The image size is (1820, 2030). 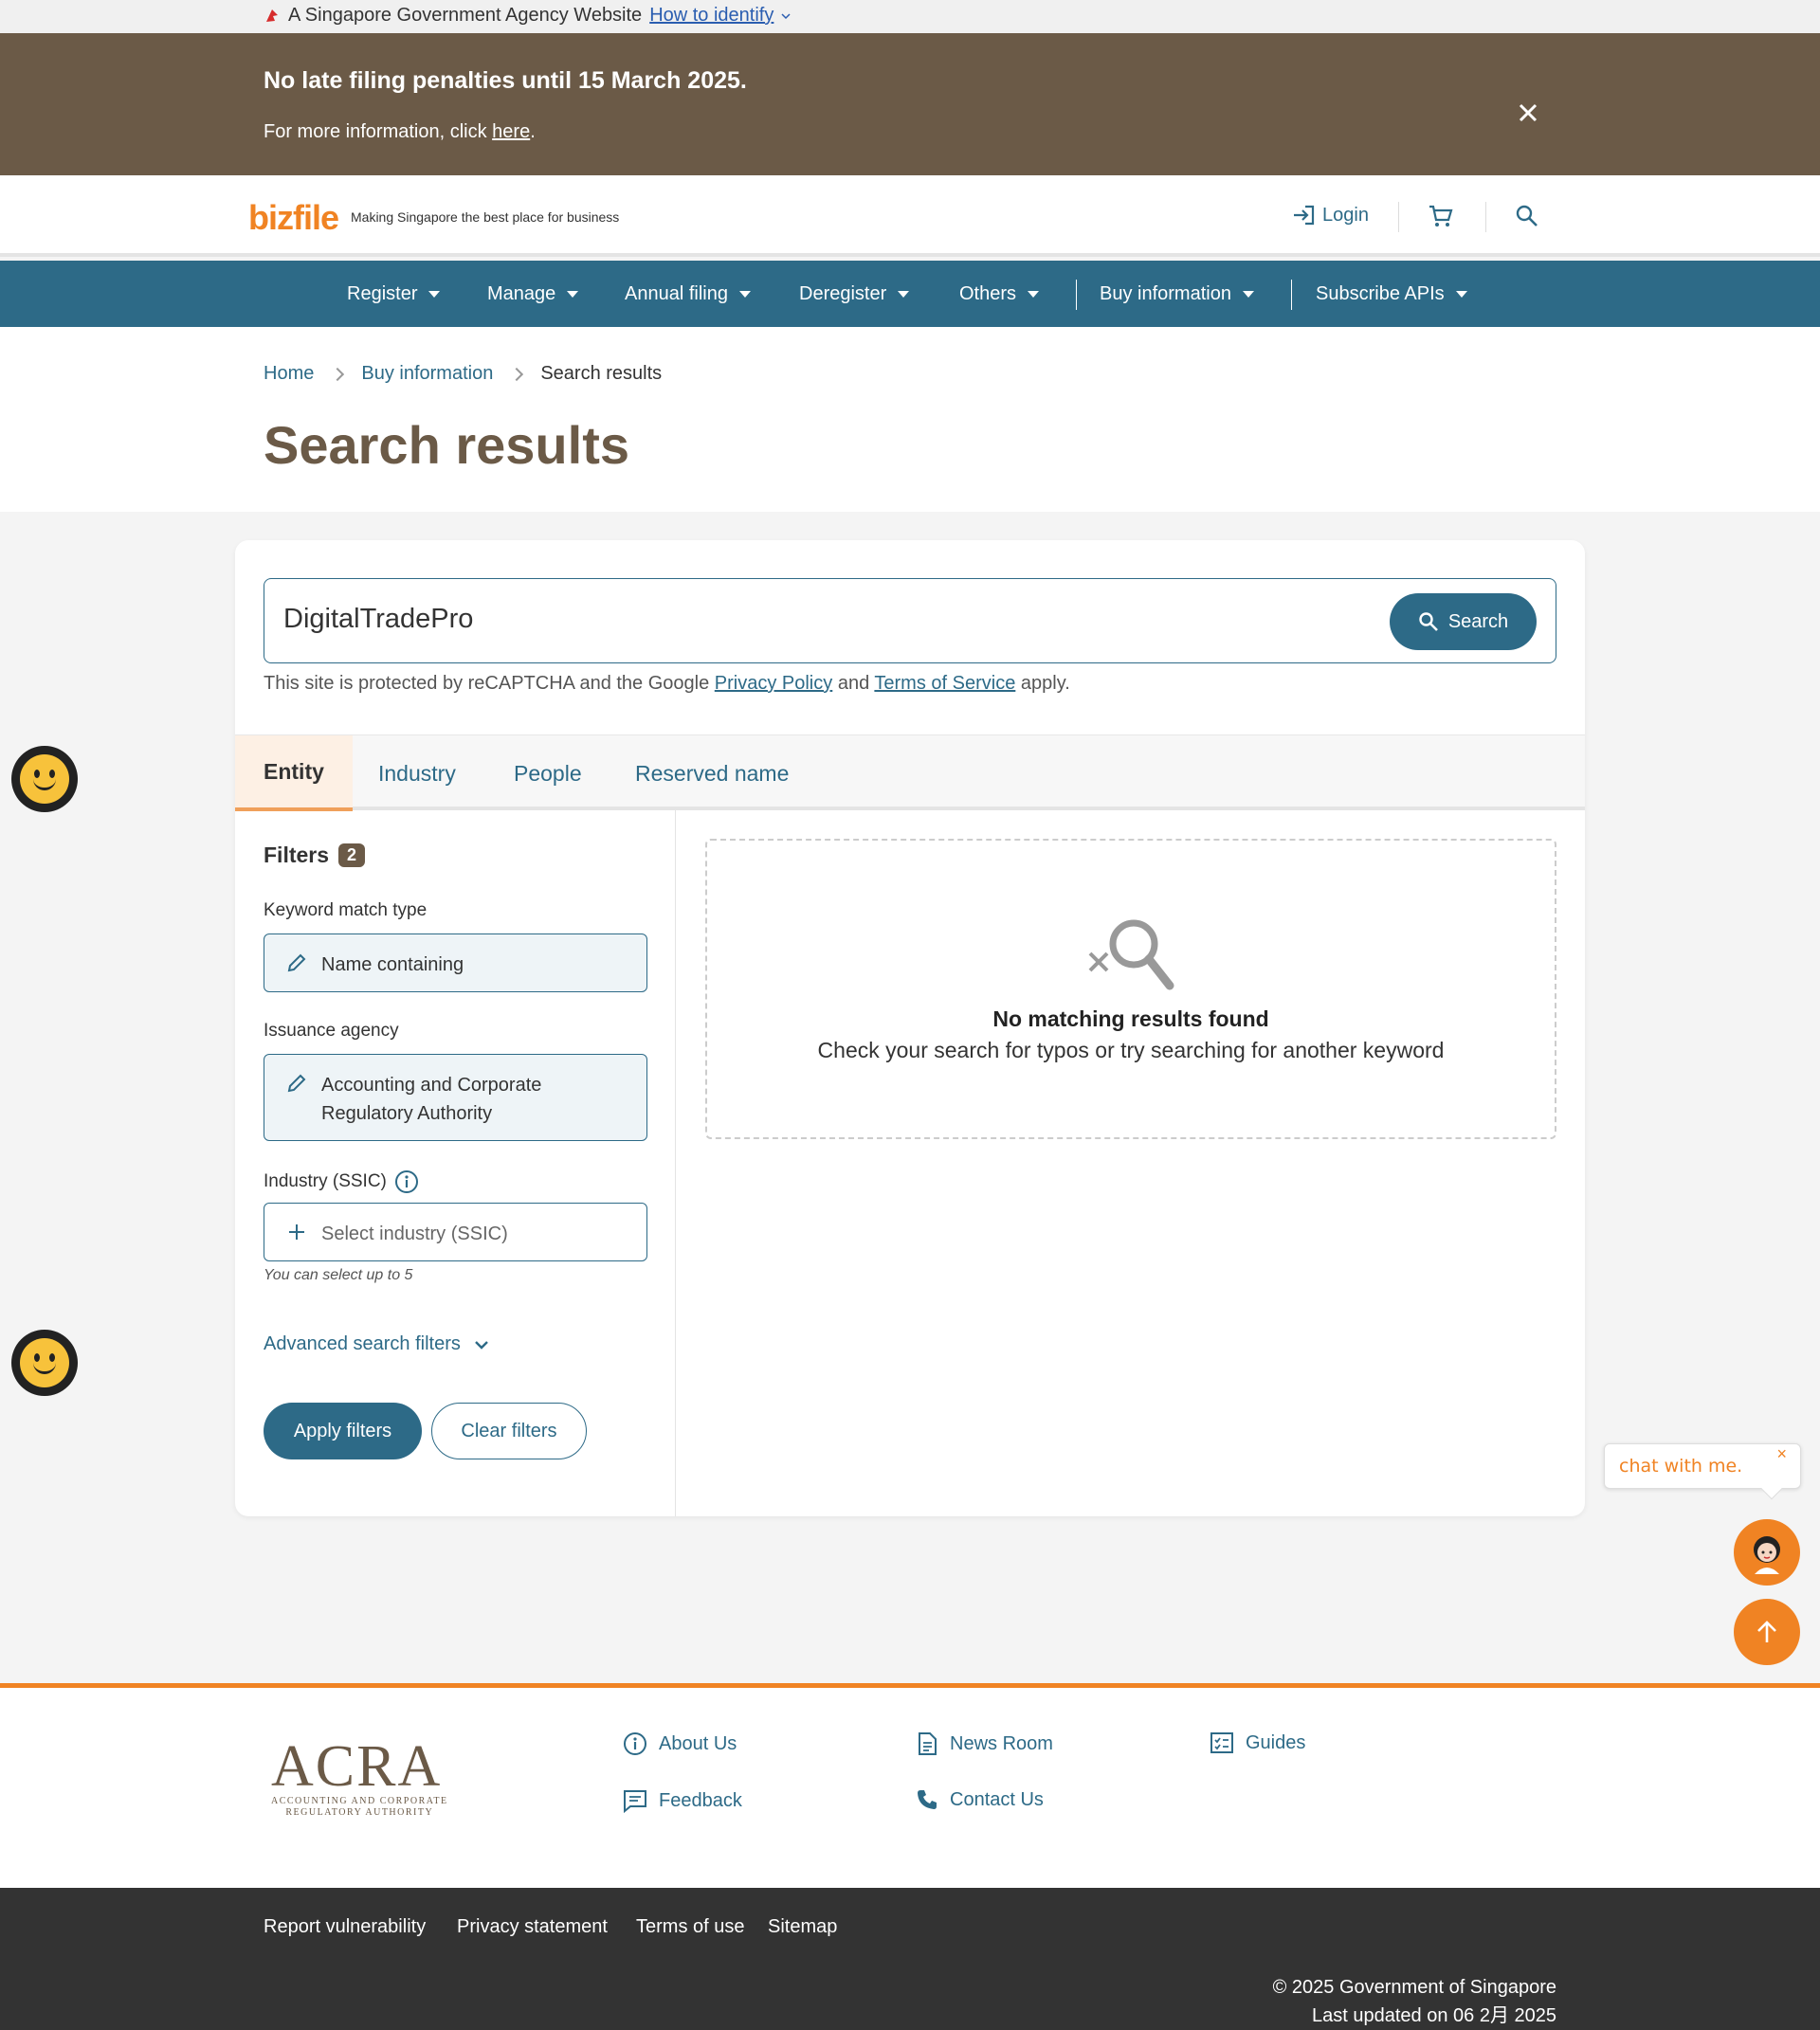 I want to click on nav-buy-information: Buy information, so click(x=1177, y=294).